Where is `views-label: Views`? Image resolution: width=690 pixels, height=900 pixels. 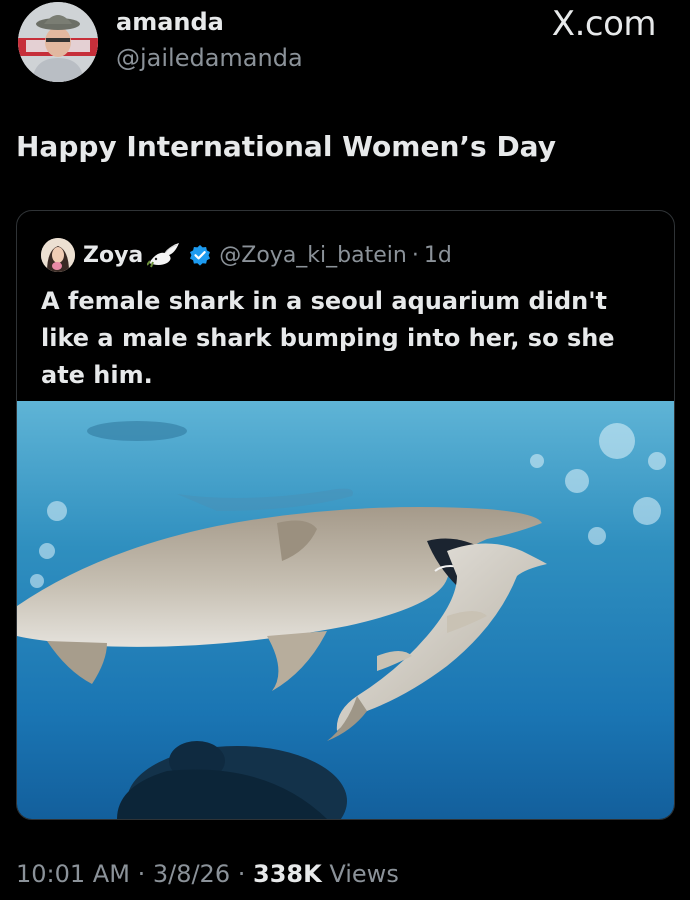
views-label: Views is located at coordinates (364, 874).